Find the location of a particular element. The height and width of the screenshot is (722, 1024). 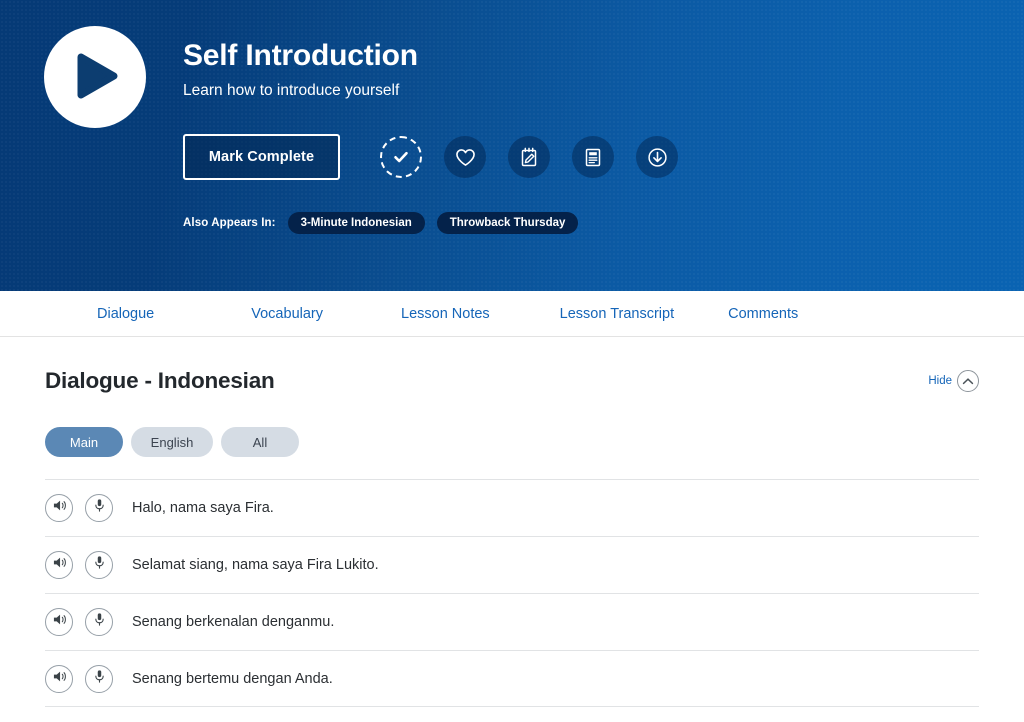

tab-comments: Comments is located at coordinates (763, 314).